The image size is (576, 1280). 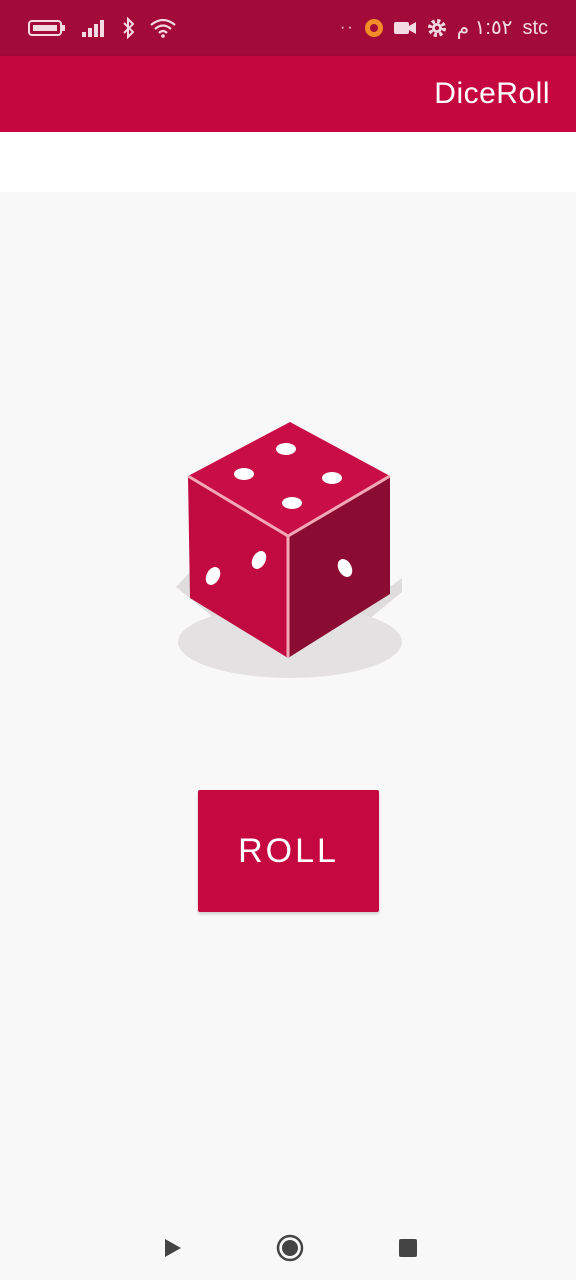 What do you see at coordinates (373, 28) in the screenshot?
I see `notification-icon` at bounding box center [373, 28].